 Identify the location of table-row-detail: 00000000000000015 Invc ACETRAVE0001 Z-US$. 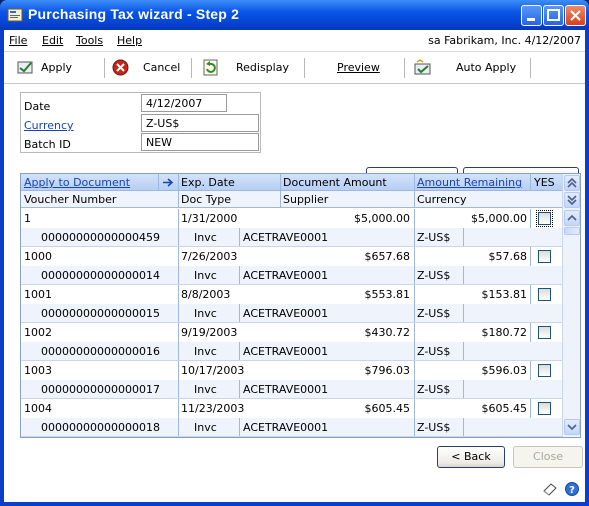
(291, 313).